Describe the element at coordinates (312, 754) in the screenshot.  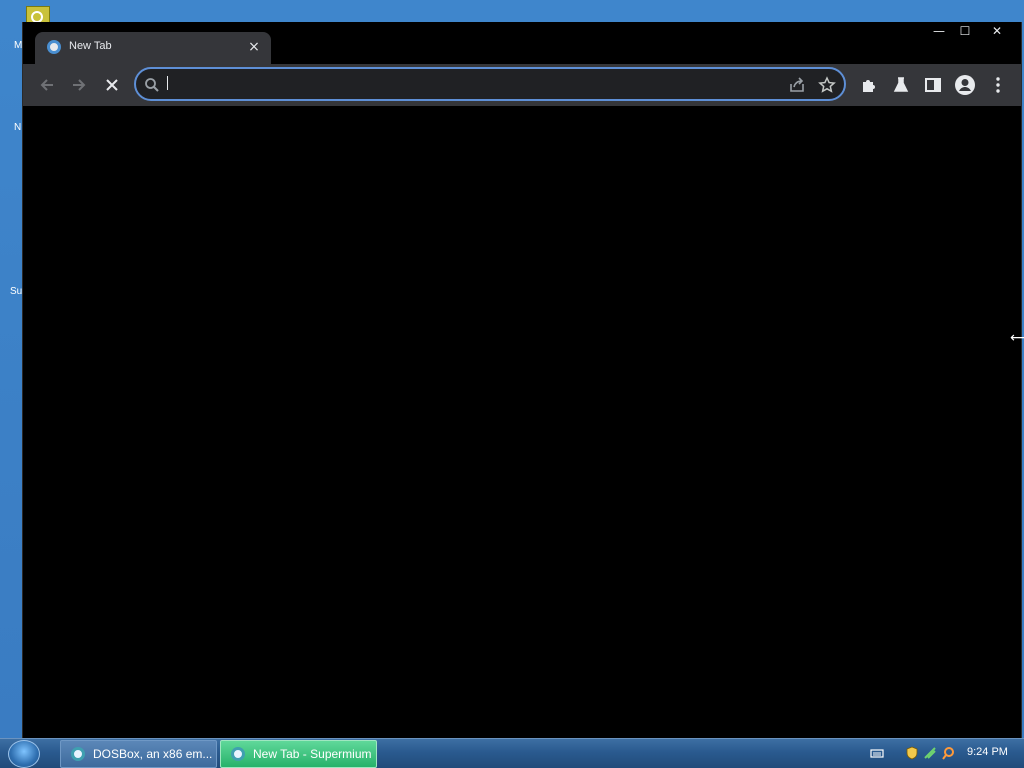
I see `taskbar-item-label: New Tab - Supermium` at that location.